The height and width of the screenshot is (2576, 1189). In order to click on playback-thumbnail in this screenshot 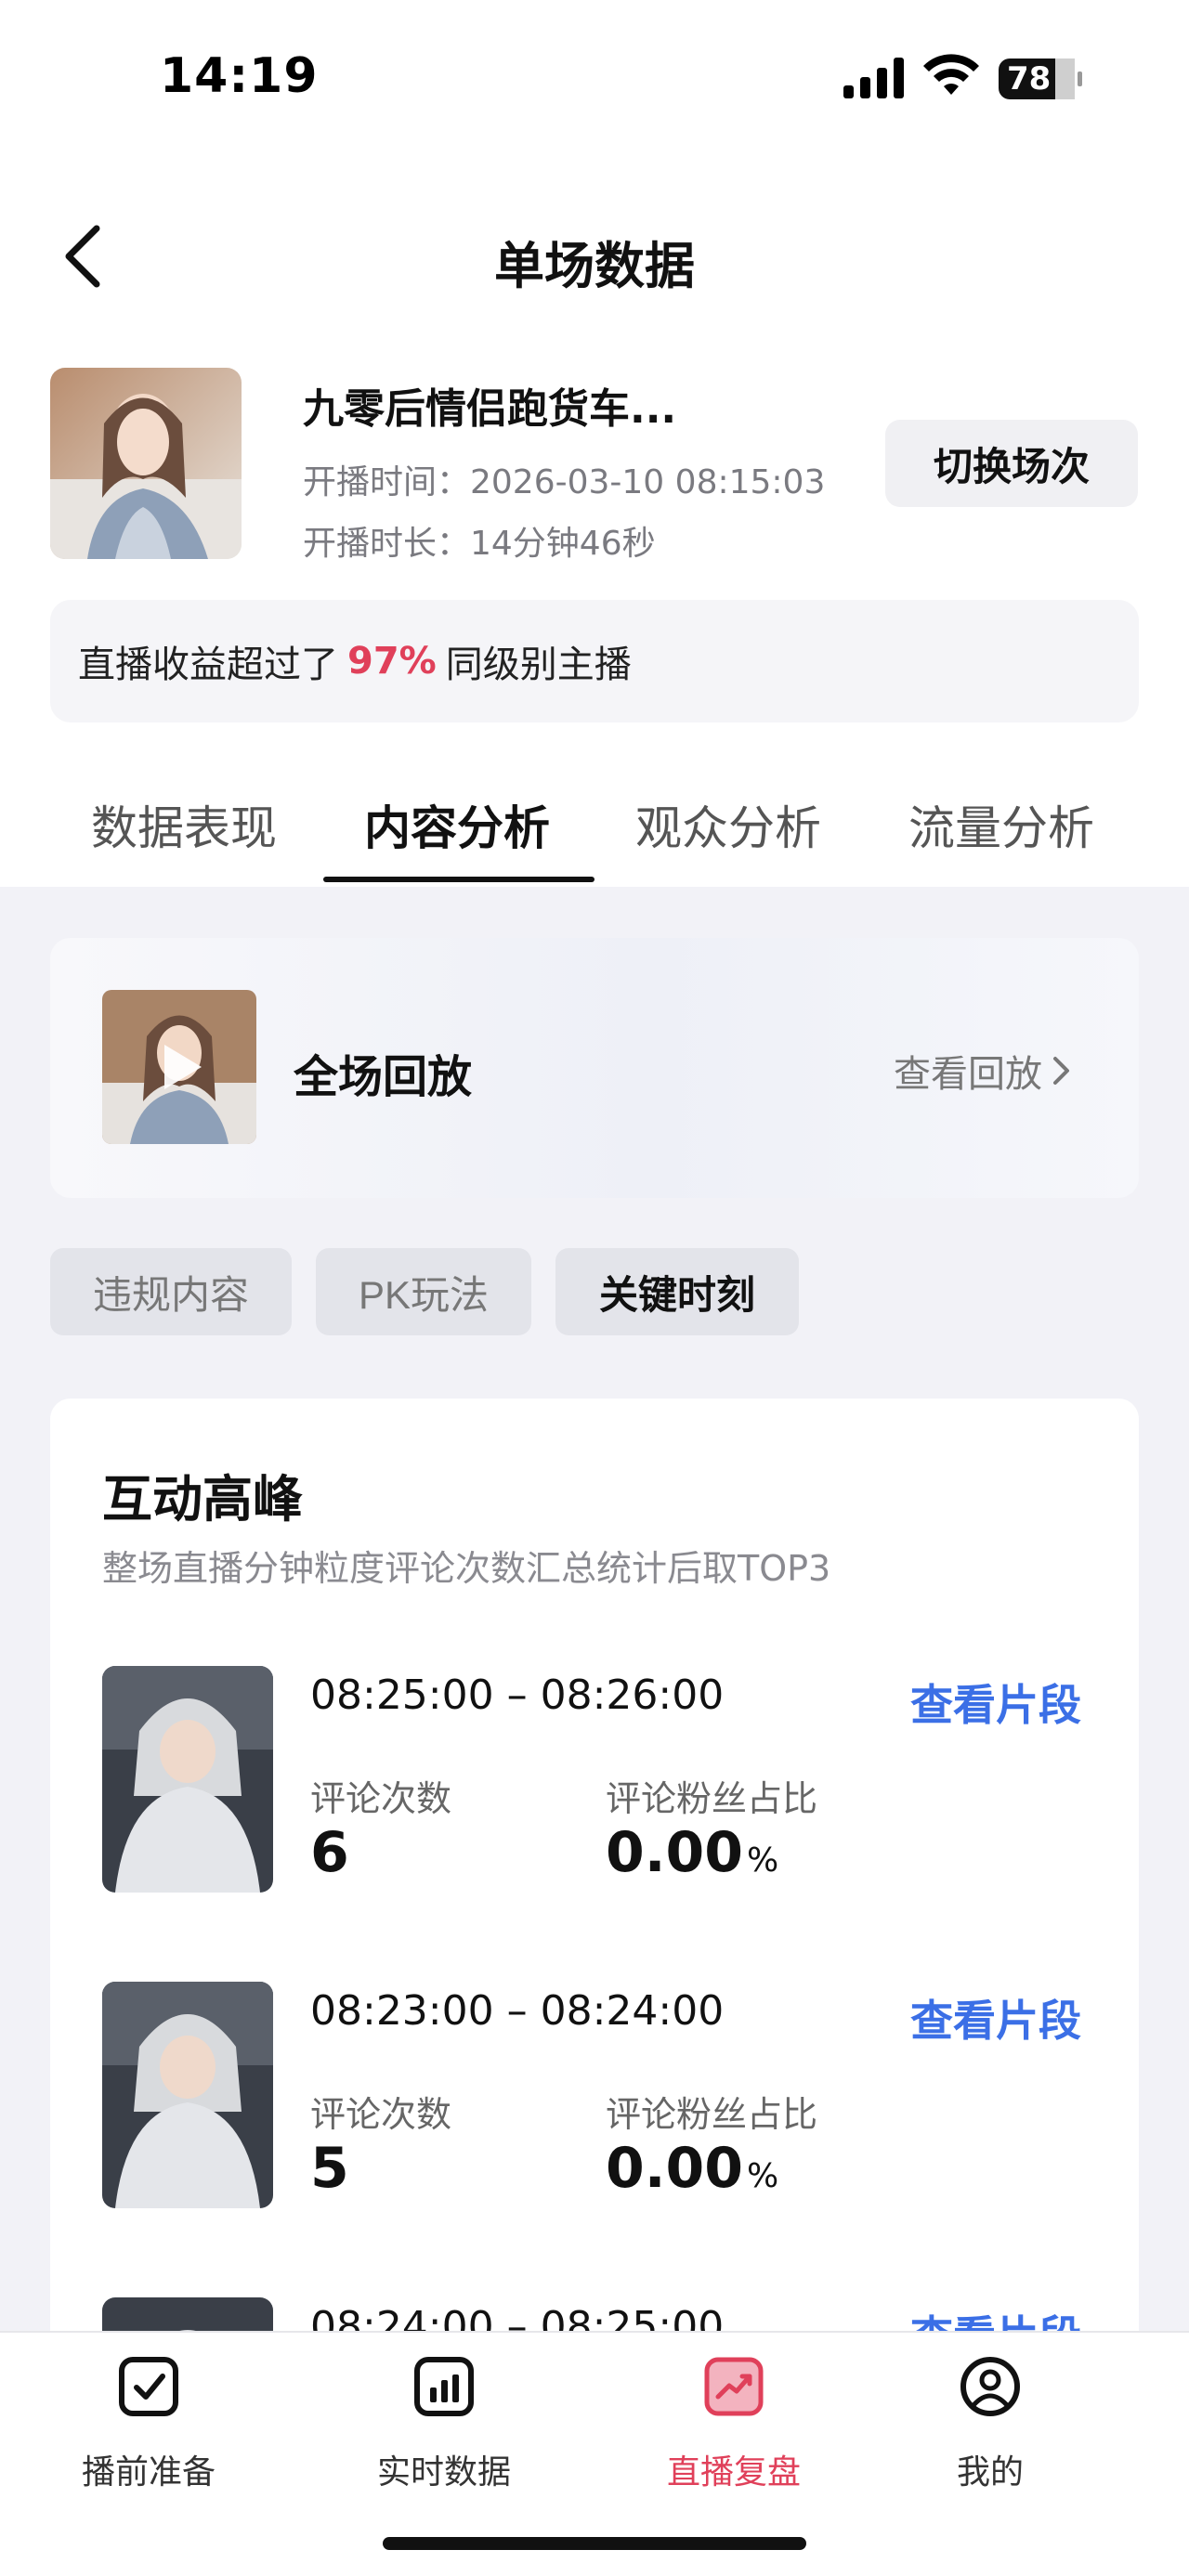, I will do `click(179, 1067)`.